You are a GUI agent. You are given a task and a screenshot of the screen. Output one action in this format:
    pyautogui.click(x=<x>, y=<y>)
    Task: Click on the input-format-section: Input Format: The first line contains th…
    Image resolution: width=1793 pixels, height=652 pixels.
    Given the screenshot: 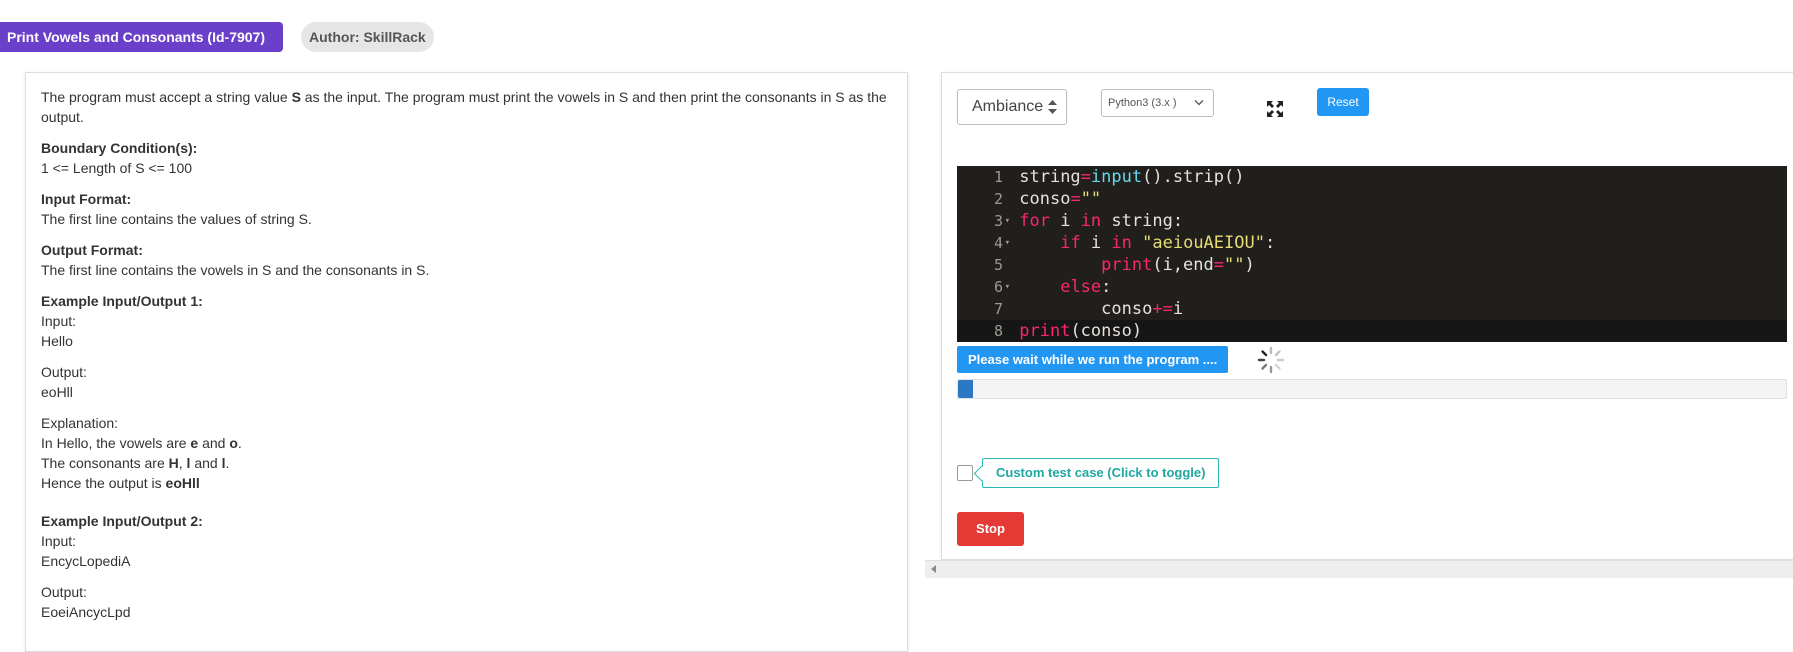 What is the action you would take?
    pyautogui.click(x=466, y=209)
    